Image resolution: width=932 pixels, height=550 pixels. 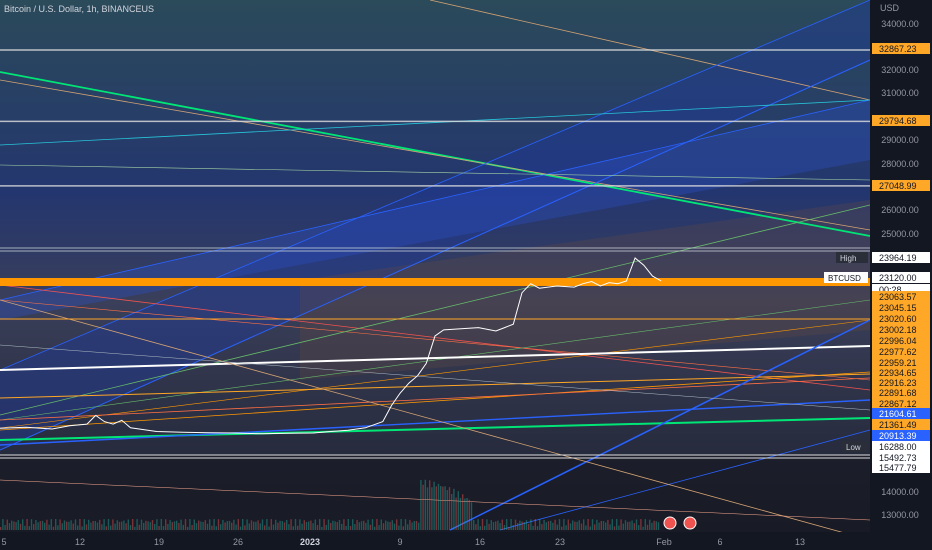 I want to click on price-tag: BTCUSD, so click(x=844, y=278).